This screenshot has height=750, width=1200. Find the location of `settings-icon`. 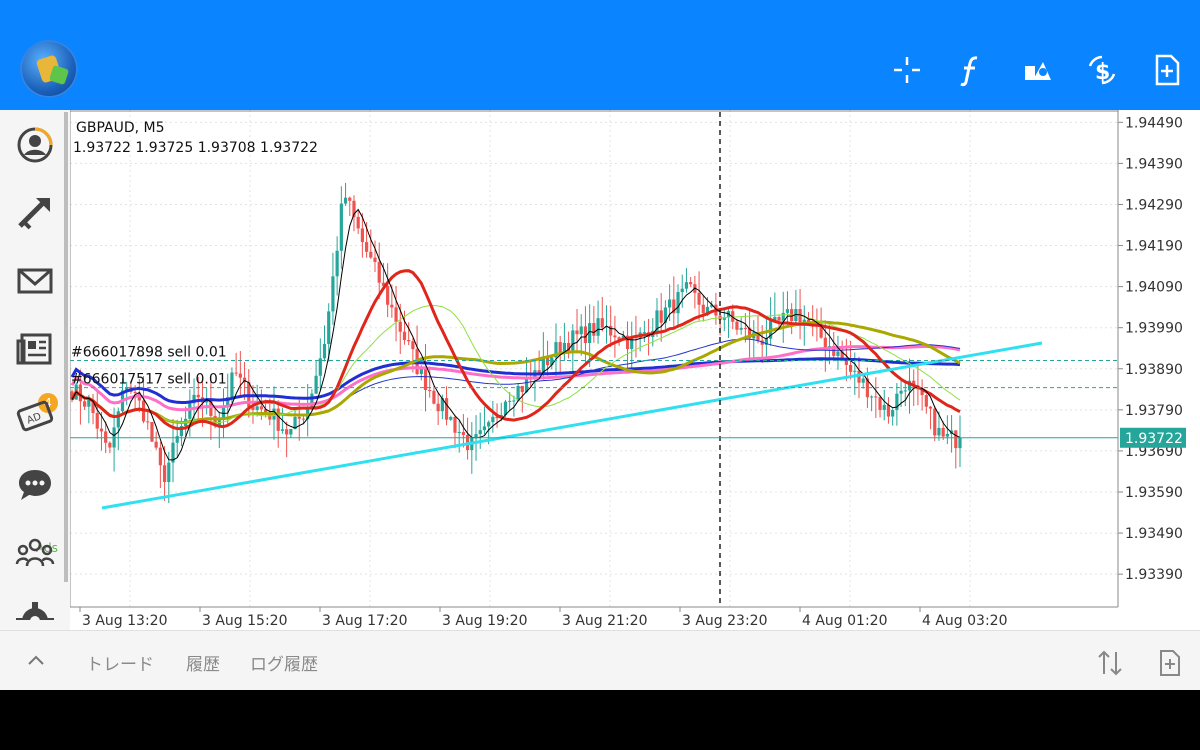

settings-icon is located at coordinates (35, 610).